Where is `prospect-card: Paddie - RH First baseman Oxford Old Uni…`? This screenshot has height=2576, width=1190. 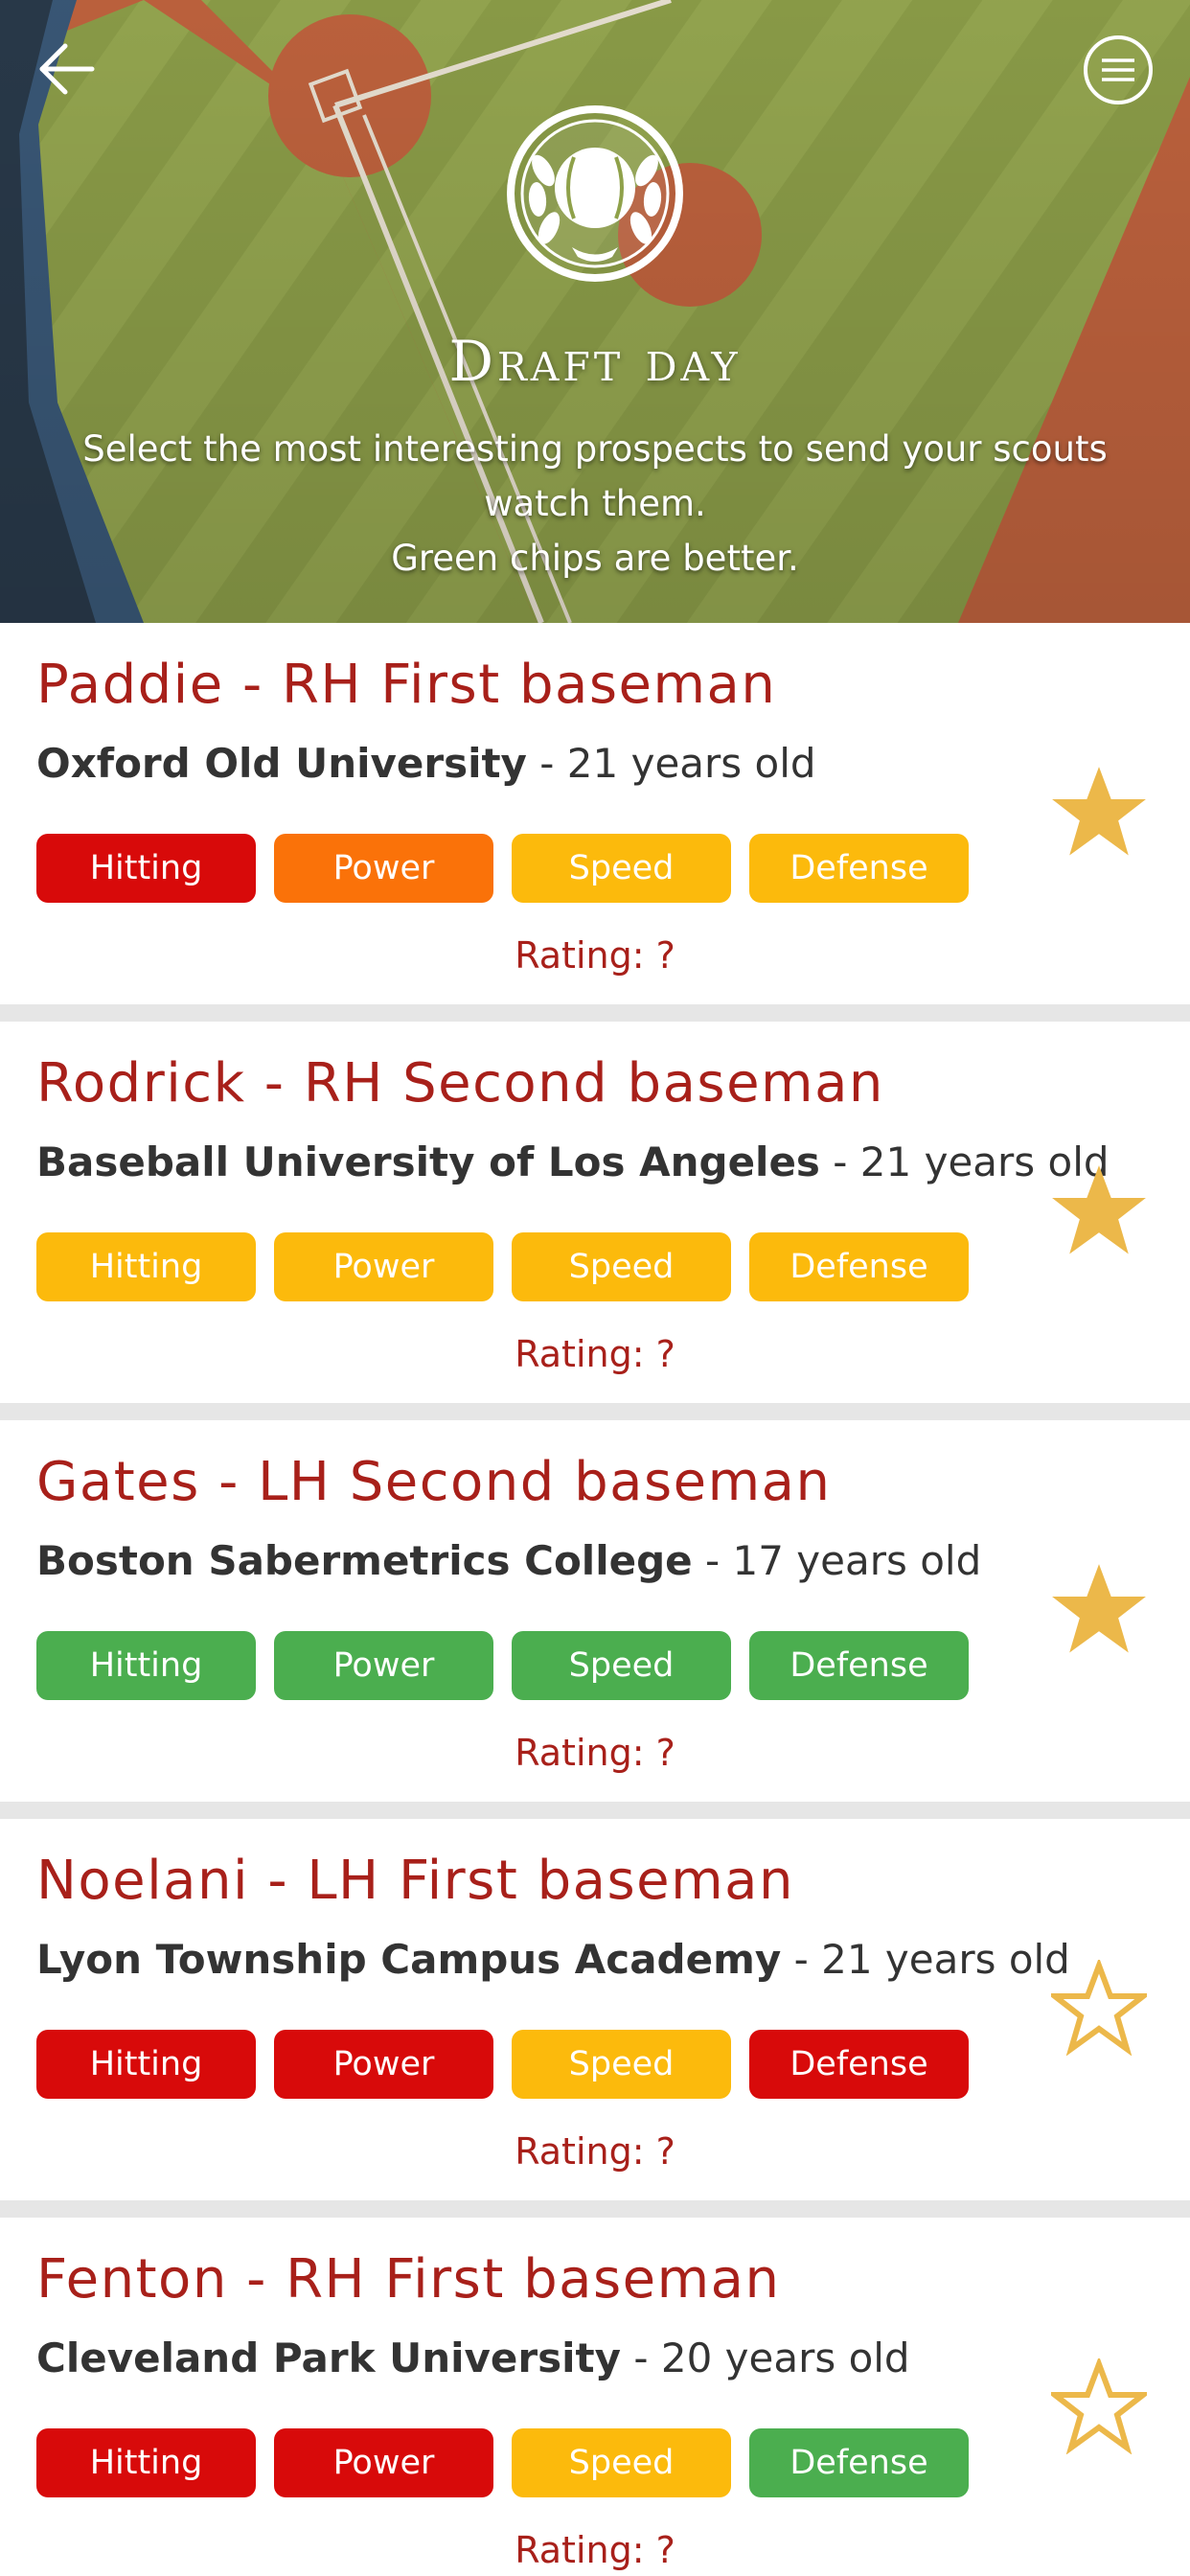
prospect-card: Paddie - RH First baseman Oxford Old Uni… is located at coordinates (595, 813).